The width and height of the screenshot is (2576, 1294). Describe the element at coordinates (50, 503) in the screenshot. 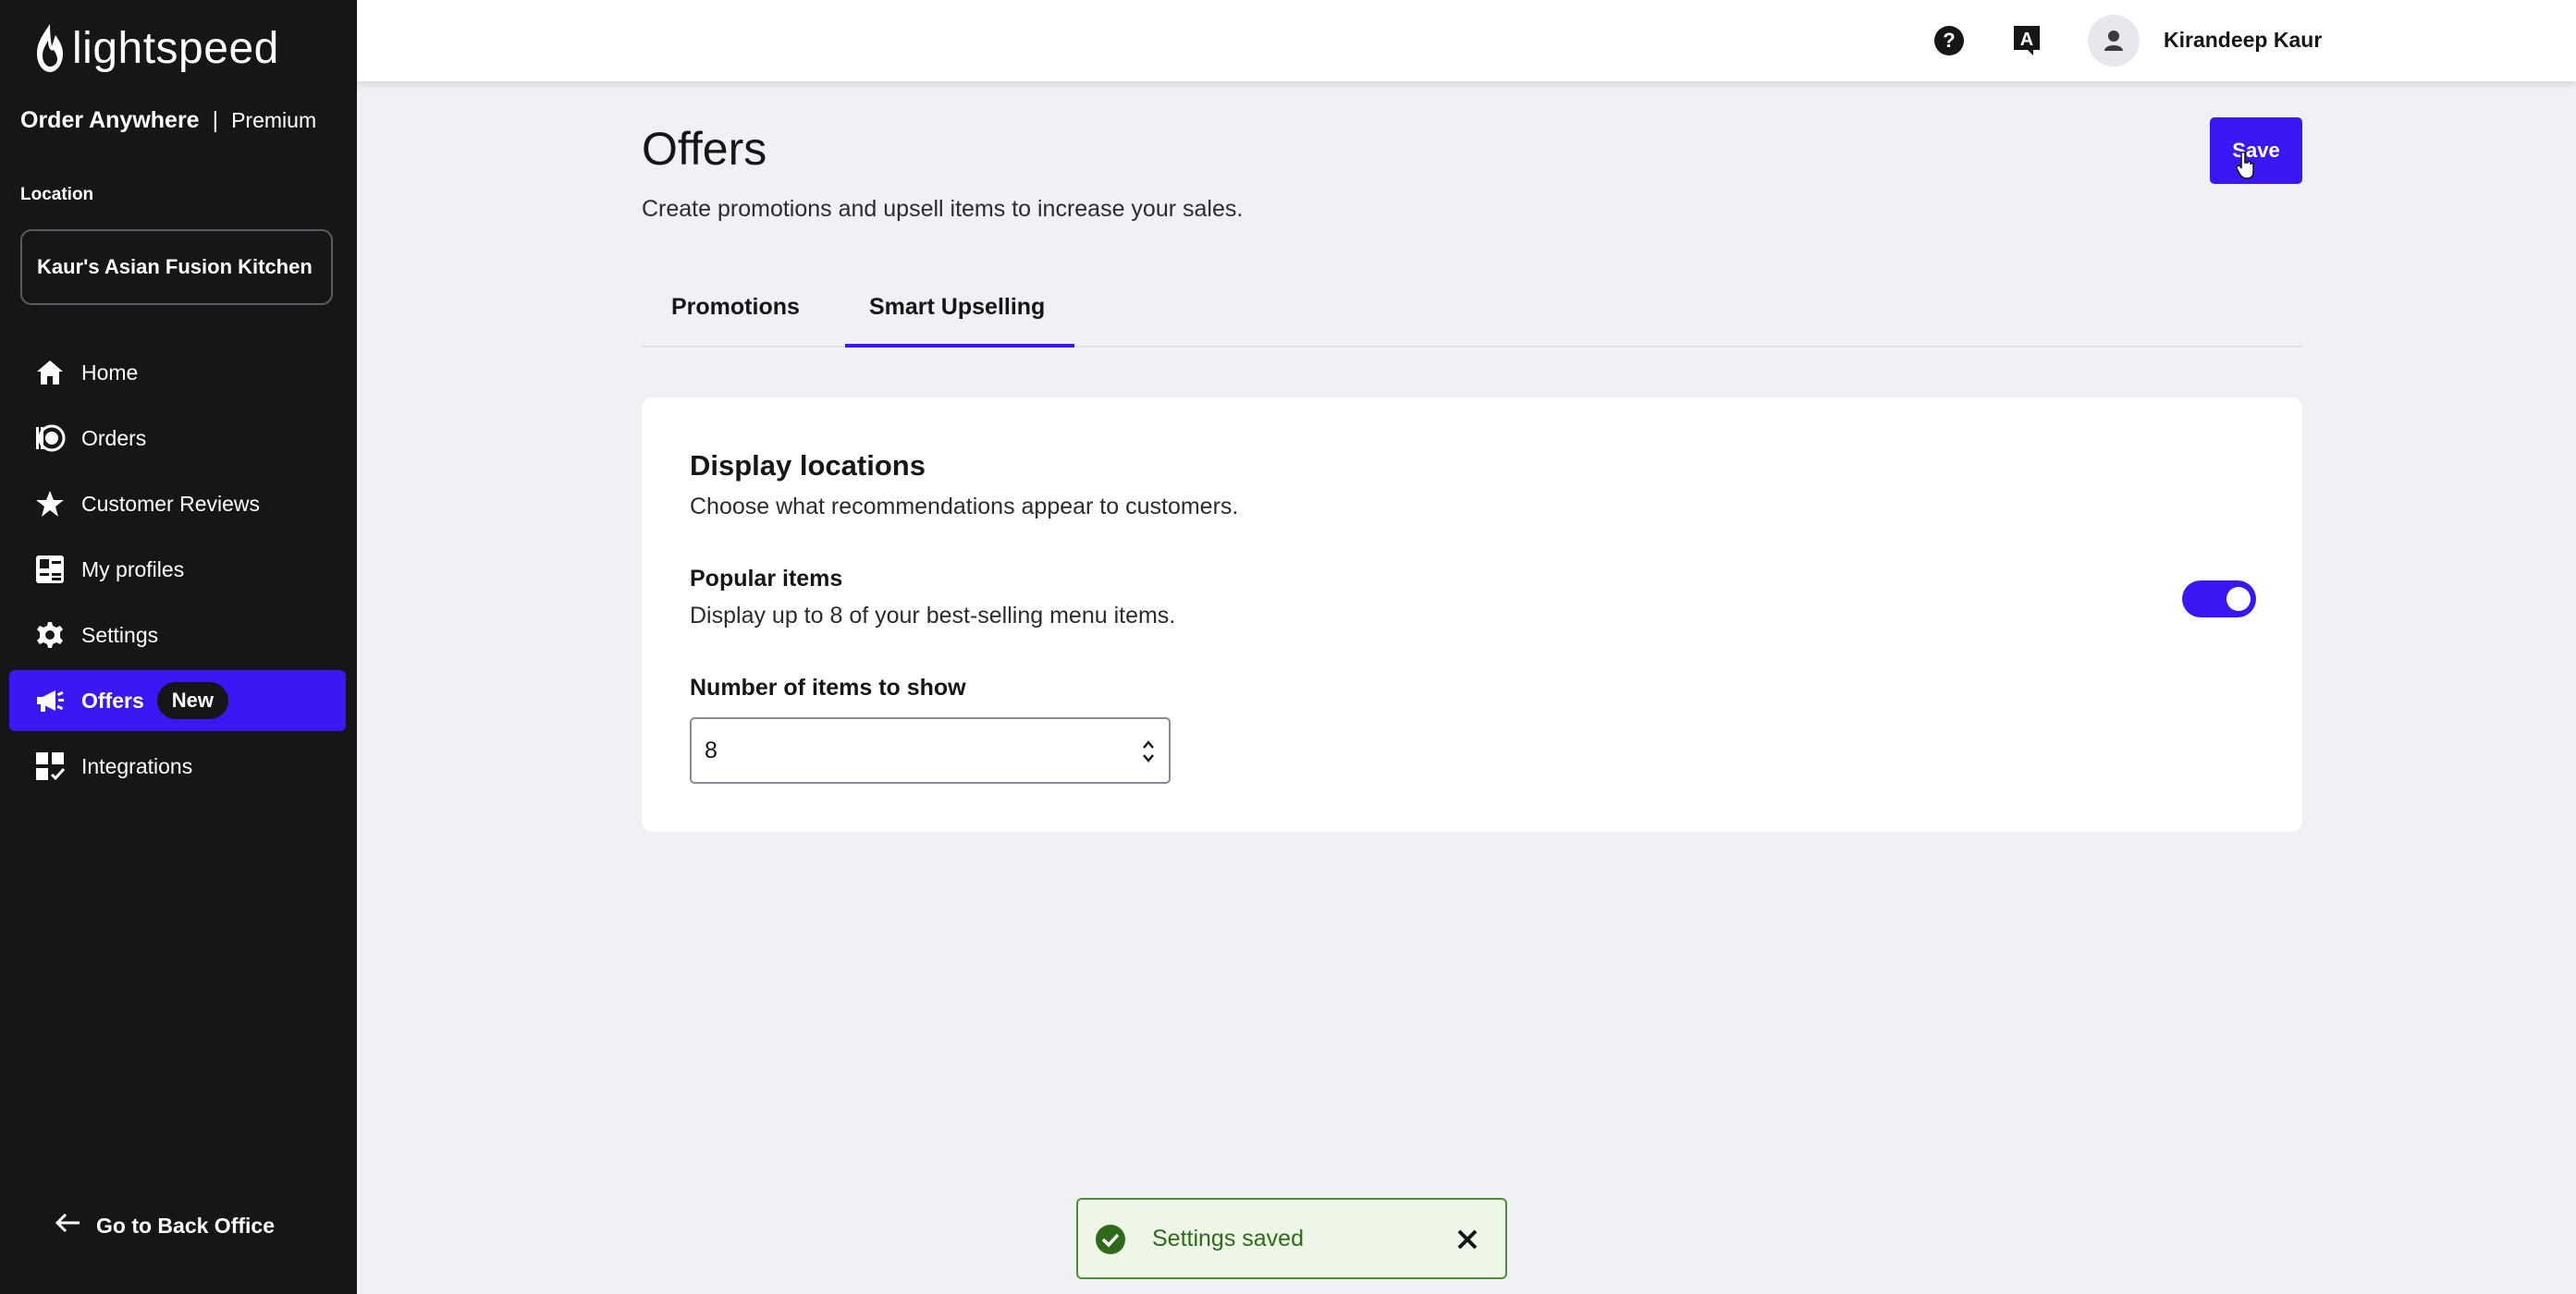

I see `star-icon` at that location.